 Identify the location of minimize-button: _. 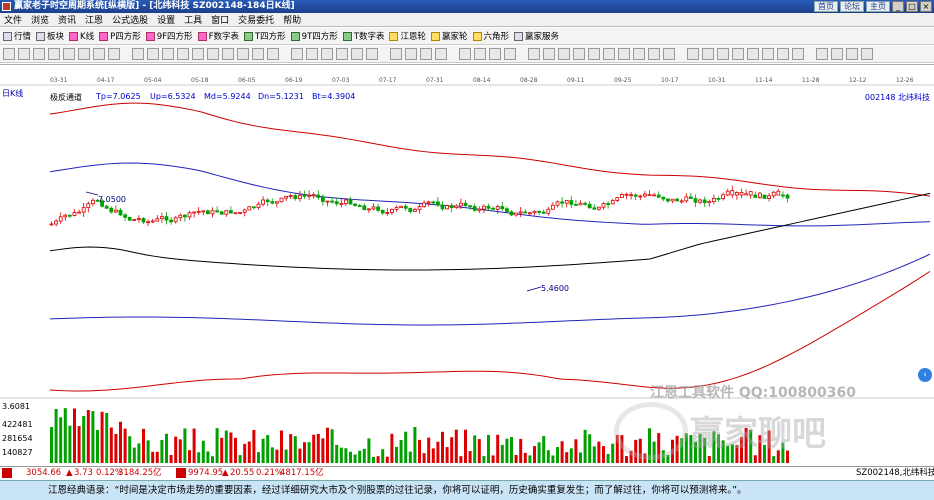
(898, 6).